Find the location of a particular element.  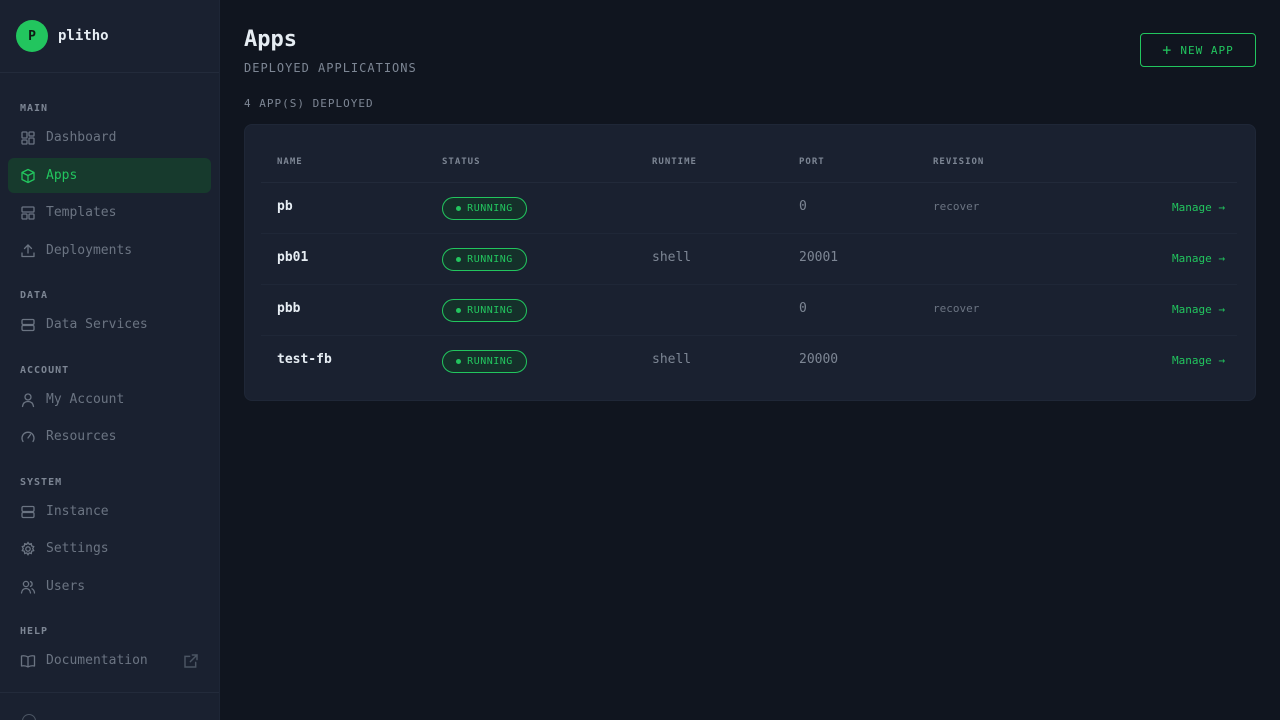

templates-icon is located at coordinates (28, 212).